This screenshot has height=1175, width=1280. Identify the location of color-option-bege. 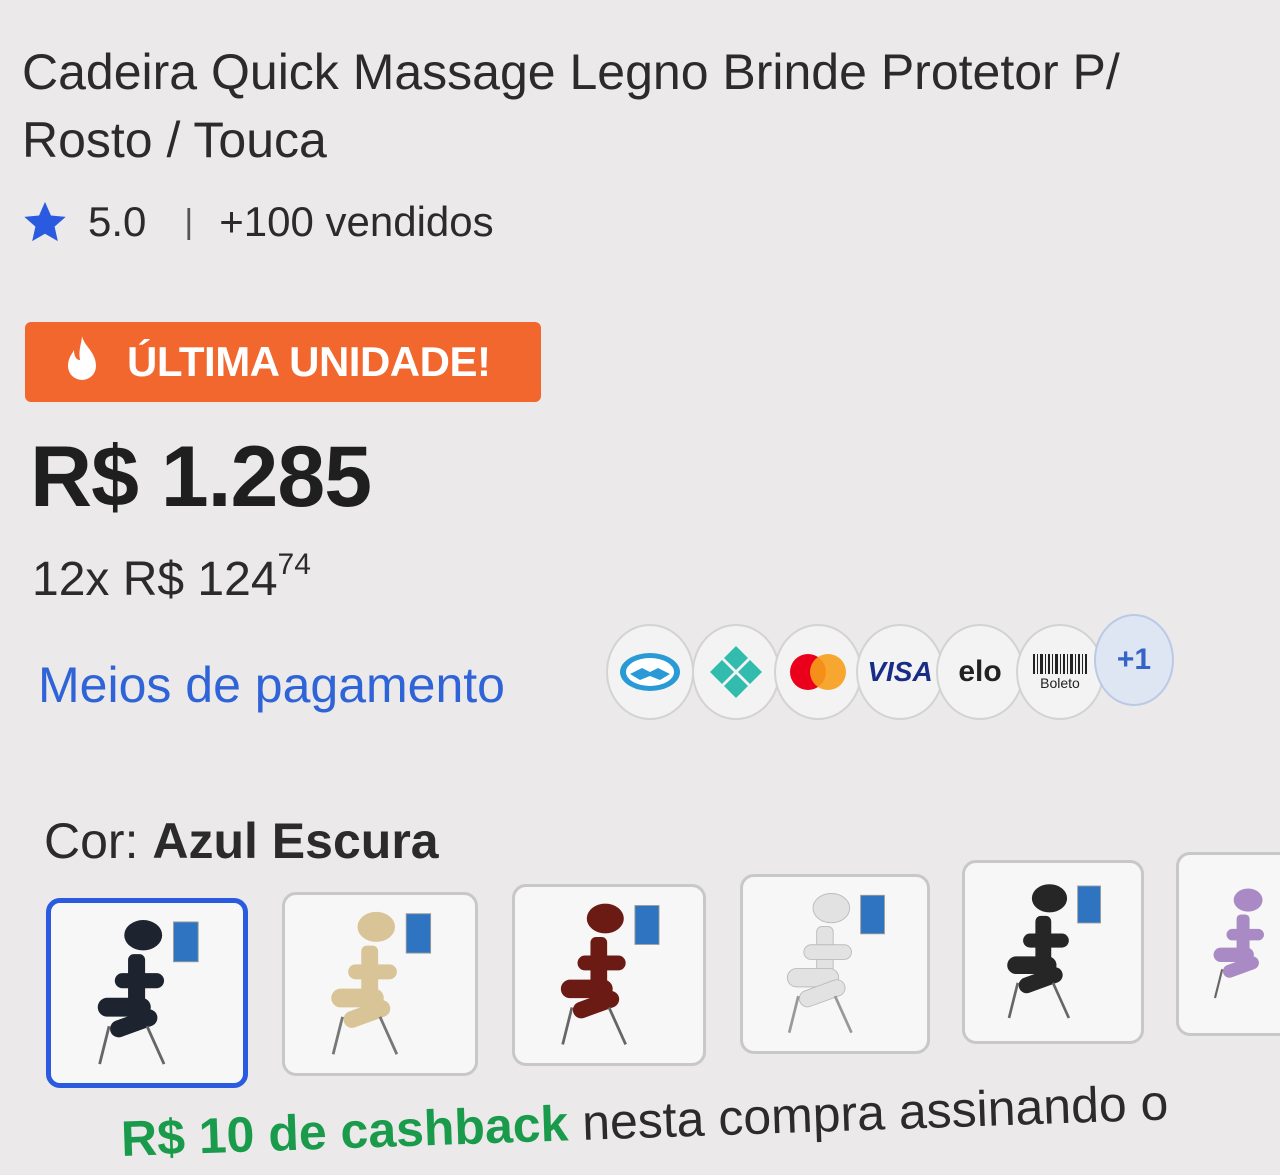
(380, 984).